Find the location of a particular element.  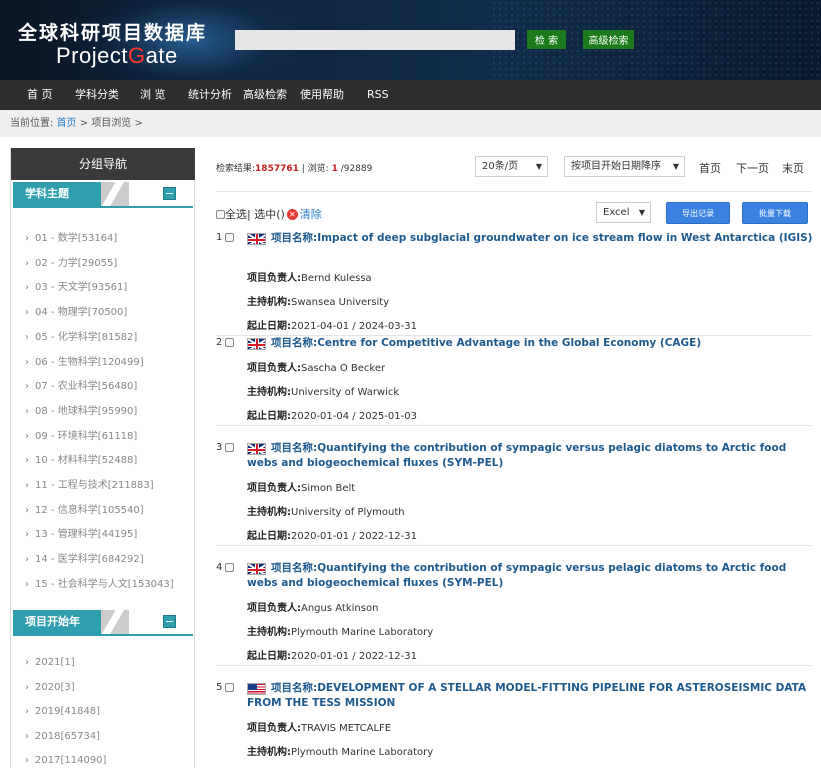

record-organization: 主持机构:University of Warwick is located at coordinates (323, 390).